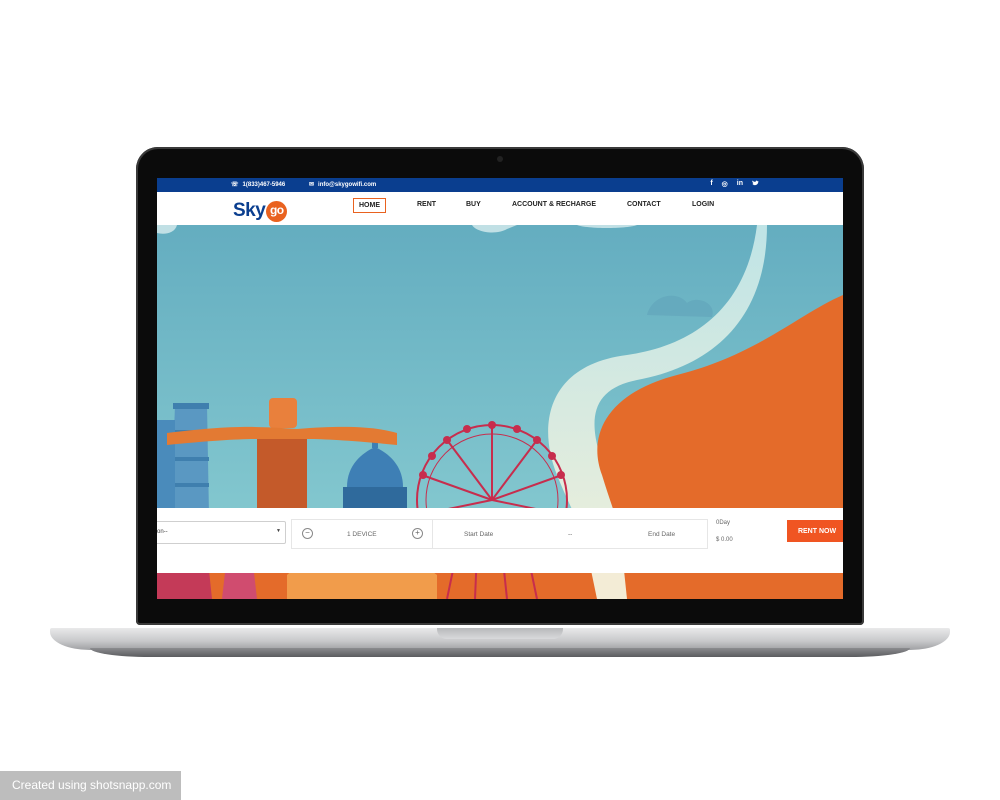 This screenshot has height=800, width=1000. I want to click on destination-select: on-- ▼, so click(221, 532).